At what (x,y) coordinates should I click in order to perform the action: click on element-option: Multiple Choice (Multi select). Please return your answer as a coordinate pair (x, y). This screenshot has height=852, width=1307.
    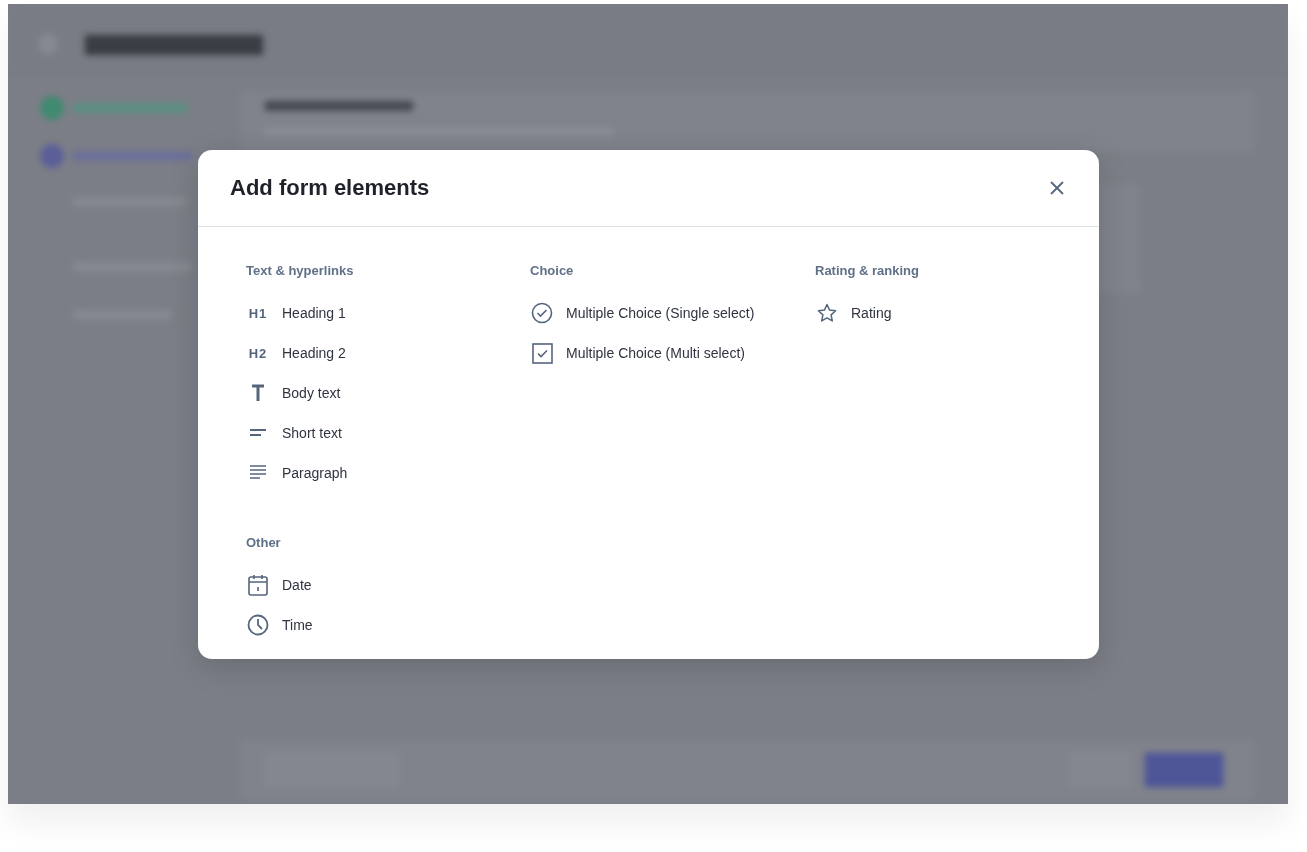
    Looking at the image, I should click on (637, 353).